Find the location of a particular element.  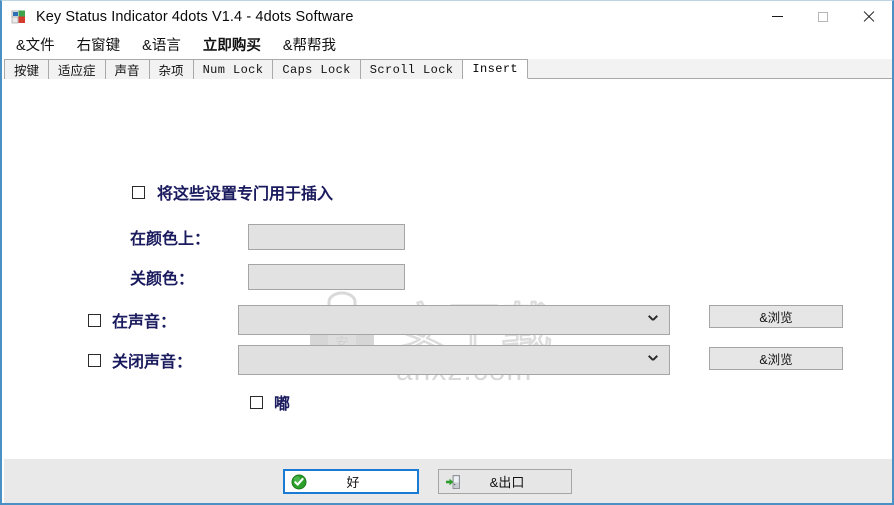

color-off-label: 关颜色： is located at coordinates (162, 279).